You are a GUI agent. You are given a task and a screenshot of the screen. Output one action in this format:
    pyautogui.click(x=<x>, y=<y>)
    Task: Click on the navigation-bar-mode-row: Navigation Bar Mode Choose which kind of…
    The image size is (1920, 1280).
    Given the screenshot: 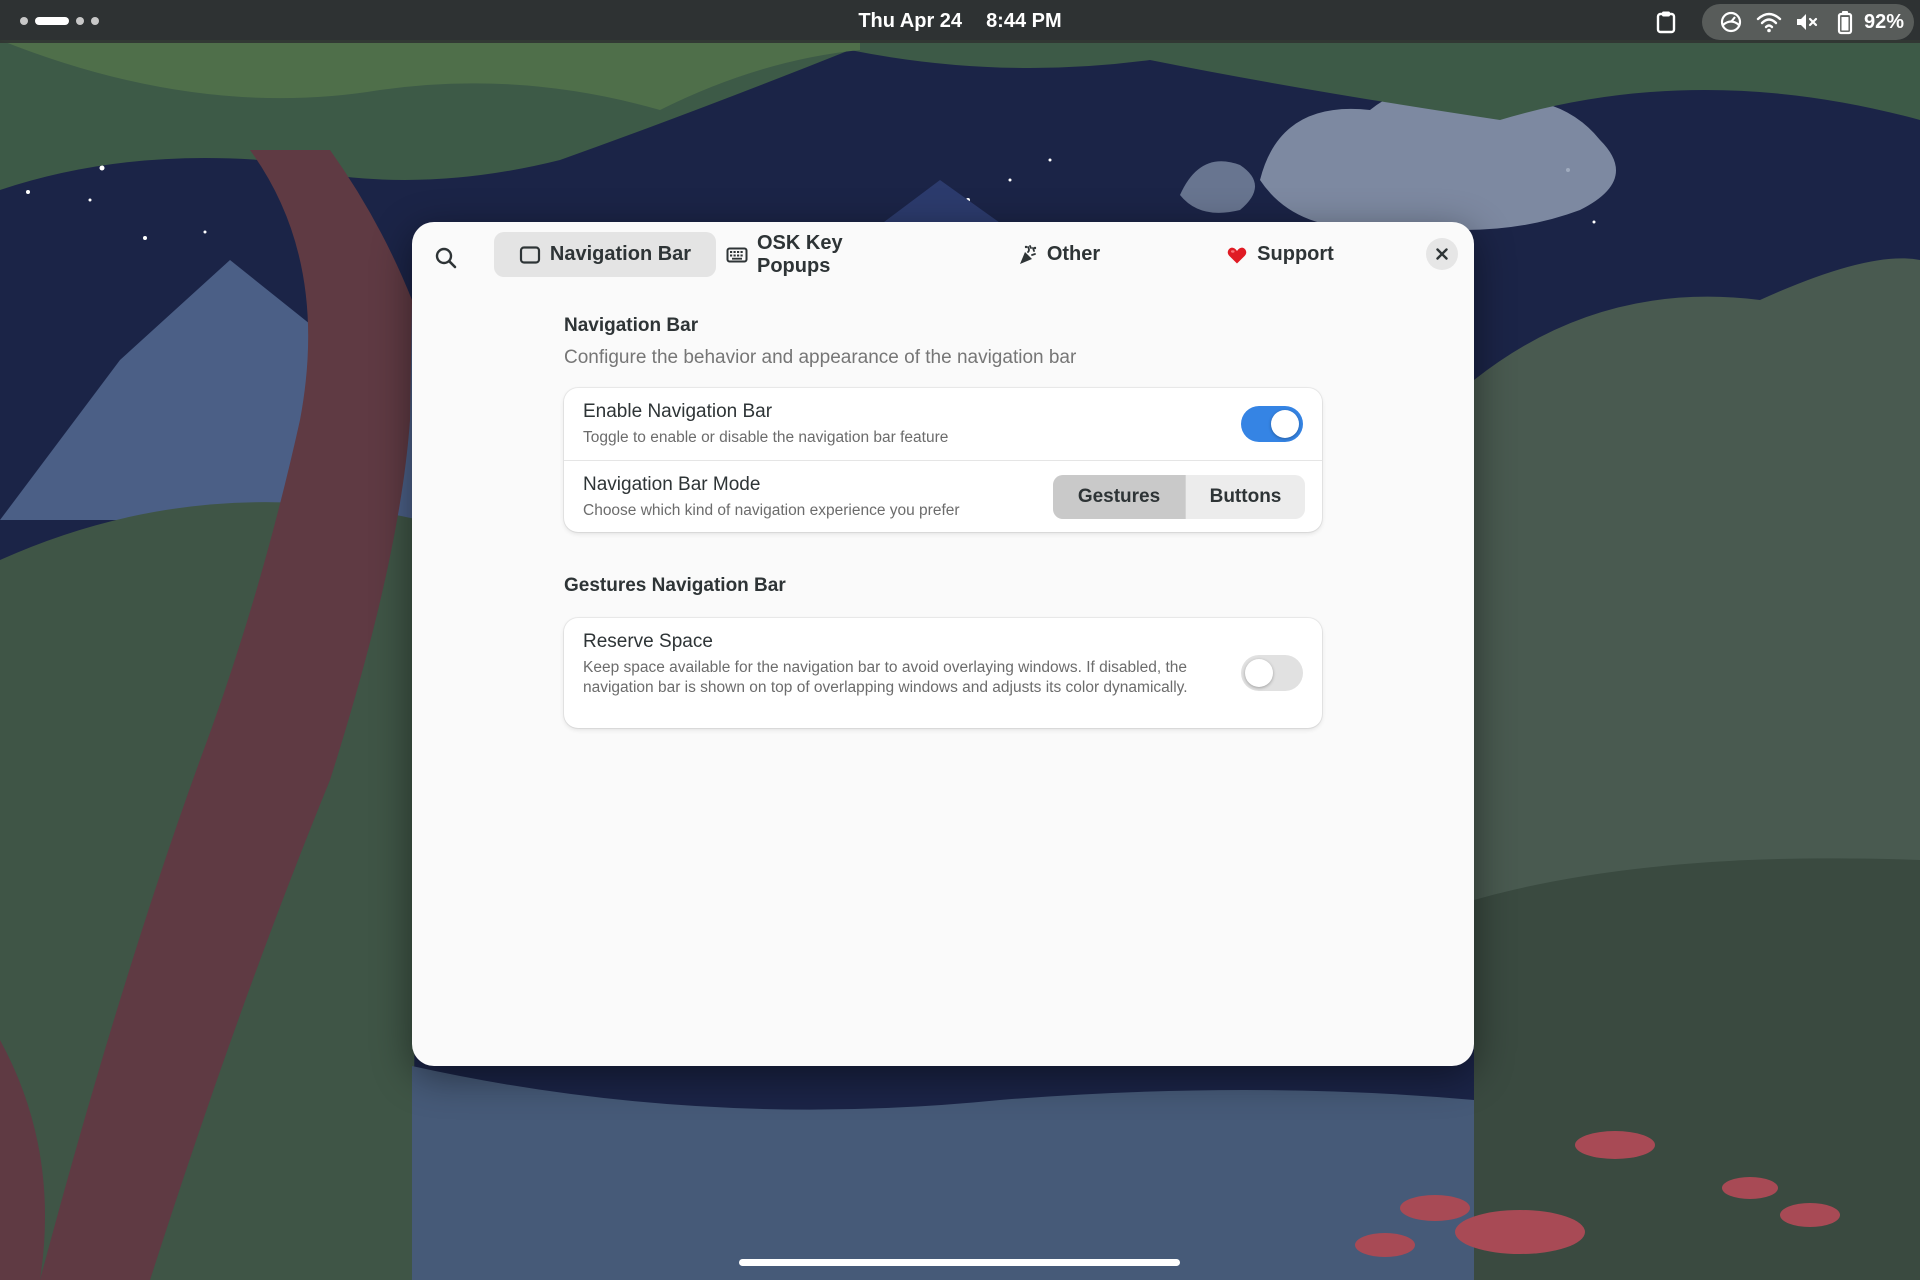 What is the action you would take?
    pyautogui.click(x=943, y=496)
    